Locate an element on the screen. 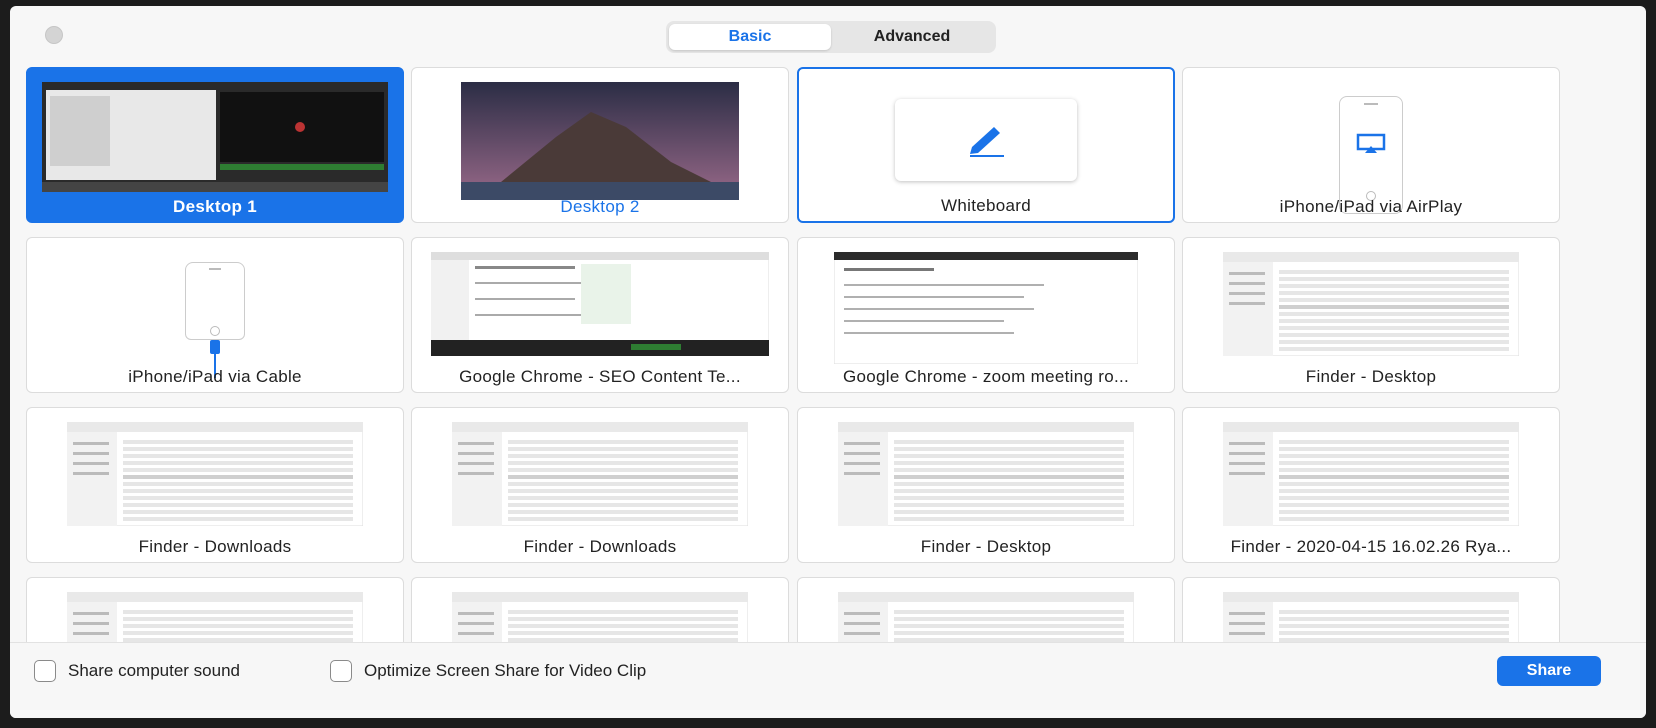 The width and height of the screenshot is (1656, 728). optimize-video-label: Optimize Screen Share for Video Clip is located at coordinates (505, 670).